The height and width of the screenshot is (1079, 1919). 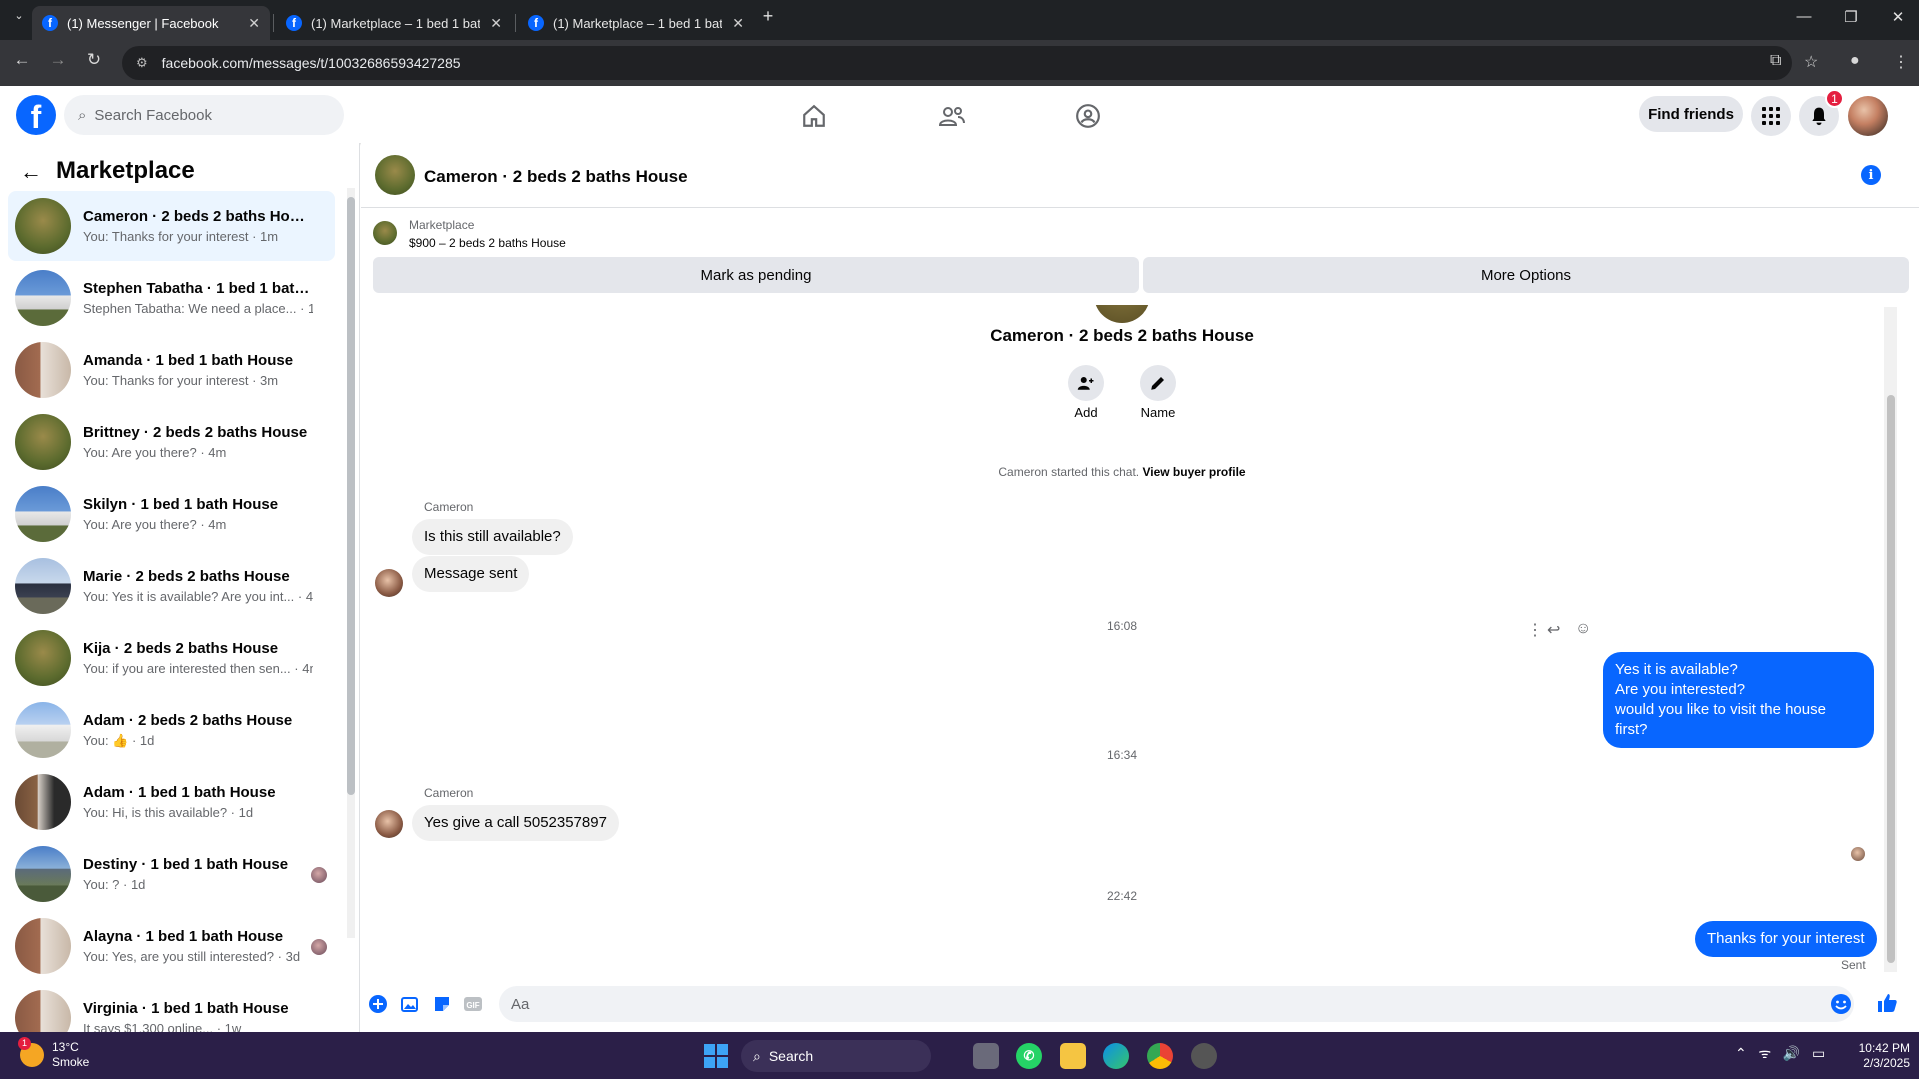 I want to click on search-facebook-input: ⌕ Search Facebook, so click(x=204, y=115).